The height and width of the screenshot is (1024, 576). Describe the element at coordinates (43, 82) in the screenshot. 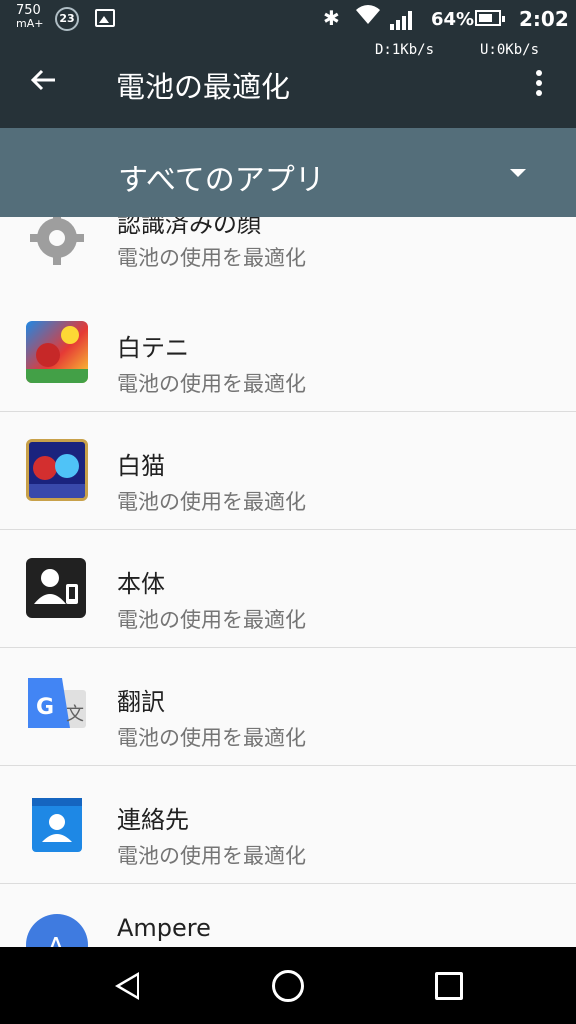

I see `back-arrow-icon` at that location.